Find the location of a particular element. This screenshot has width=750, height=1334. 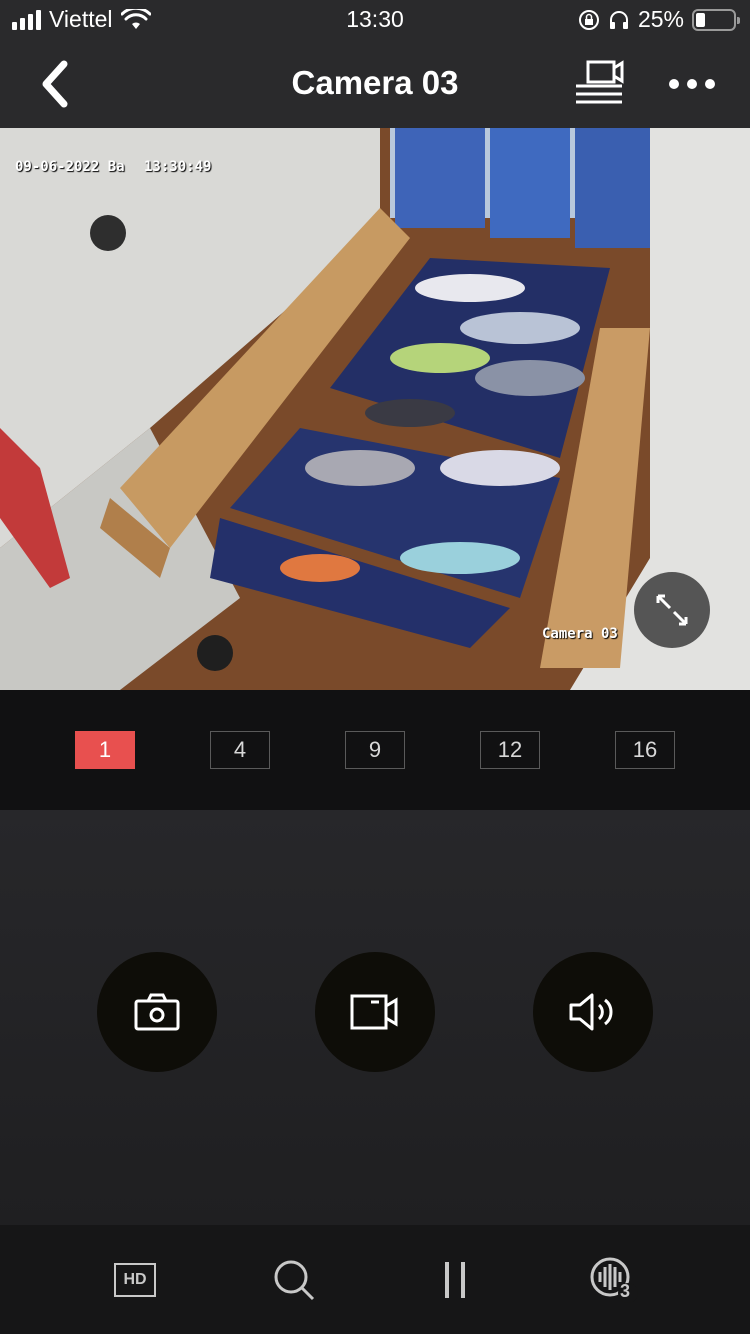

split-16-button: 16 is located at coordinates (645, 750).